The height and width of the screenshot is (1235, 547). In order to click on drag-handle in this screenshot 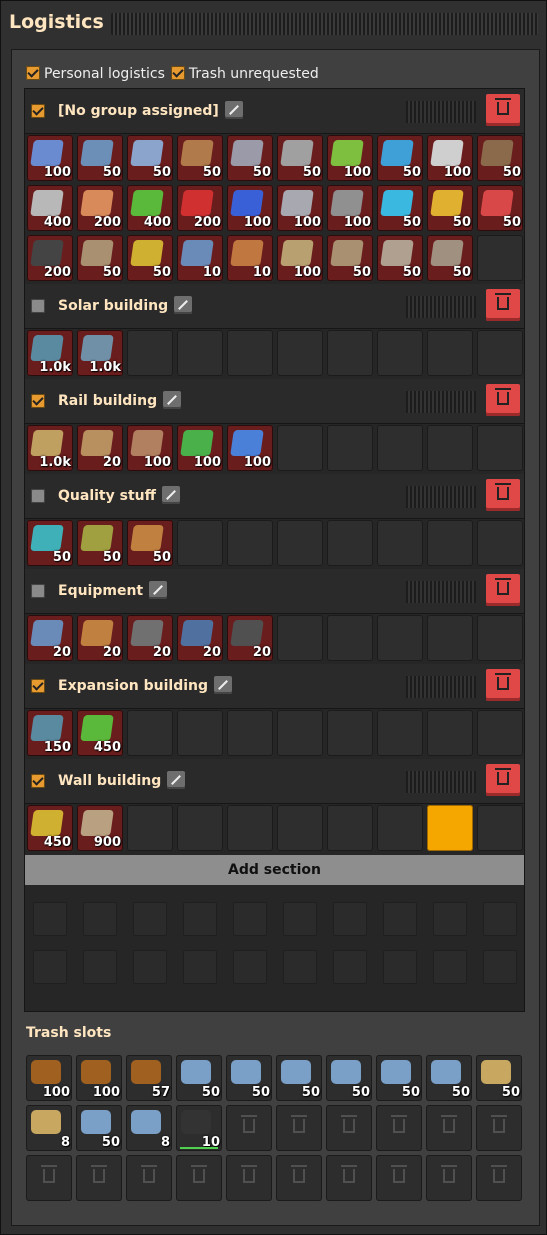, I will do `click(324, 24)`.